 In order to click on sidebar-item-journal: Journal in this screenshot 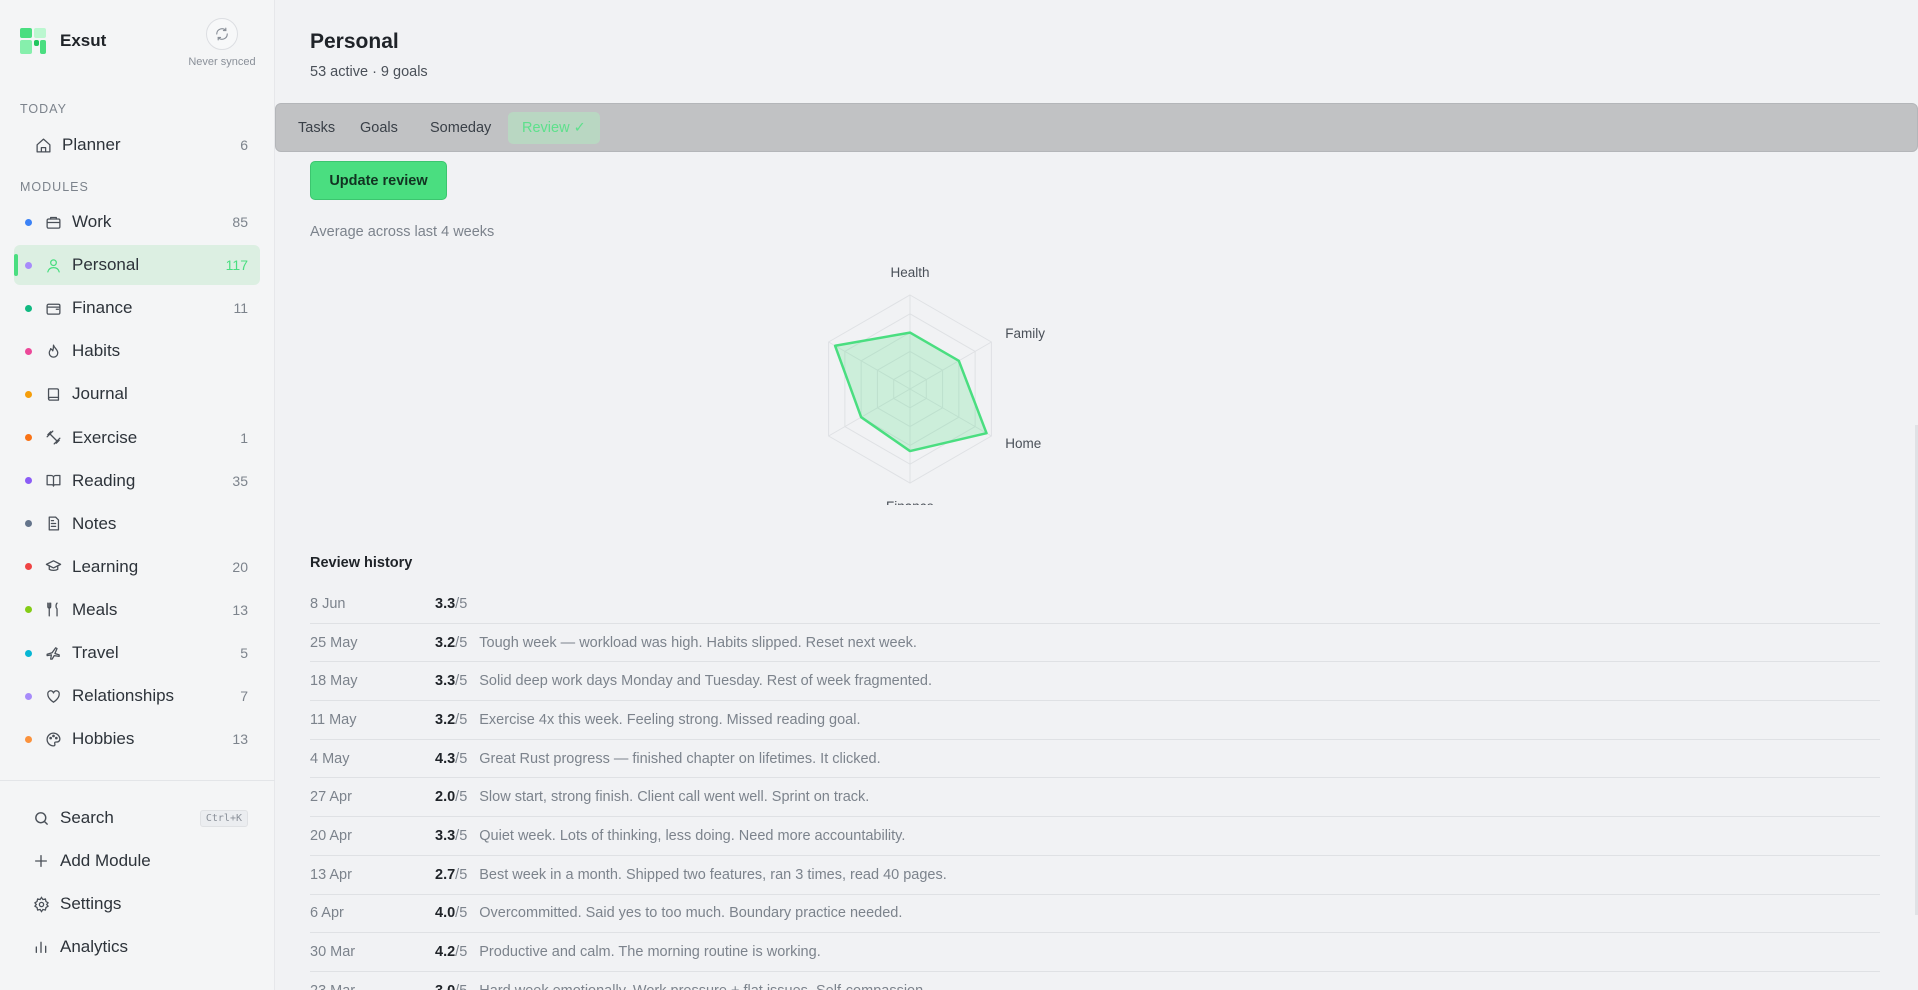, I will do `click(137, 394)`.